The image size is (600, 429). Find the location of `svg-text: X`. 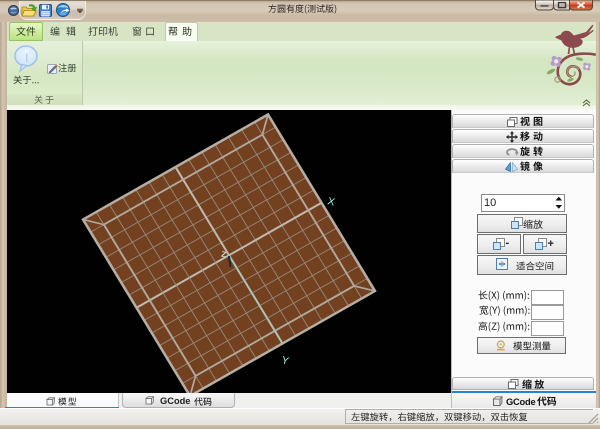

svg-text: X is located at coordinates (331, 201).